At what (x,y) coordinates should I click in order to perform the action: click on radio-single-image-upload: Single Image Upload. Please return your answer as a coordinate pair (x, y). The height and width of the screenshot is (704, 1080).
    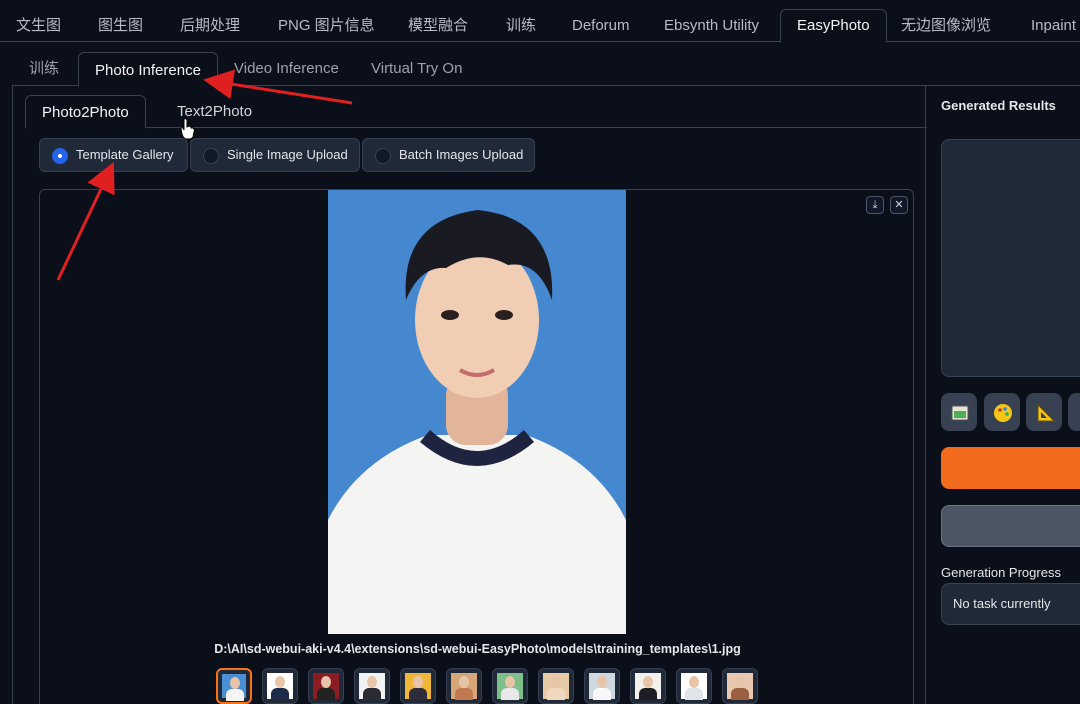
    Looking at the image, I should click on (275, 155).